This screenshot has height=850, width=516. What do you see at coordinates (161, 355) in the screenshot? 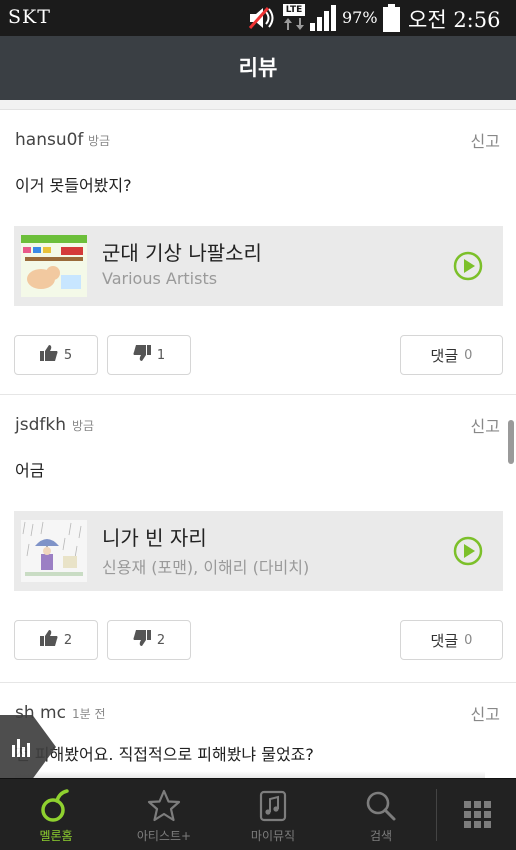
I see `dislike-count: 1` at bounding box center [161, 355].